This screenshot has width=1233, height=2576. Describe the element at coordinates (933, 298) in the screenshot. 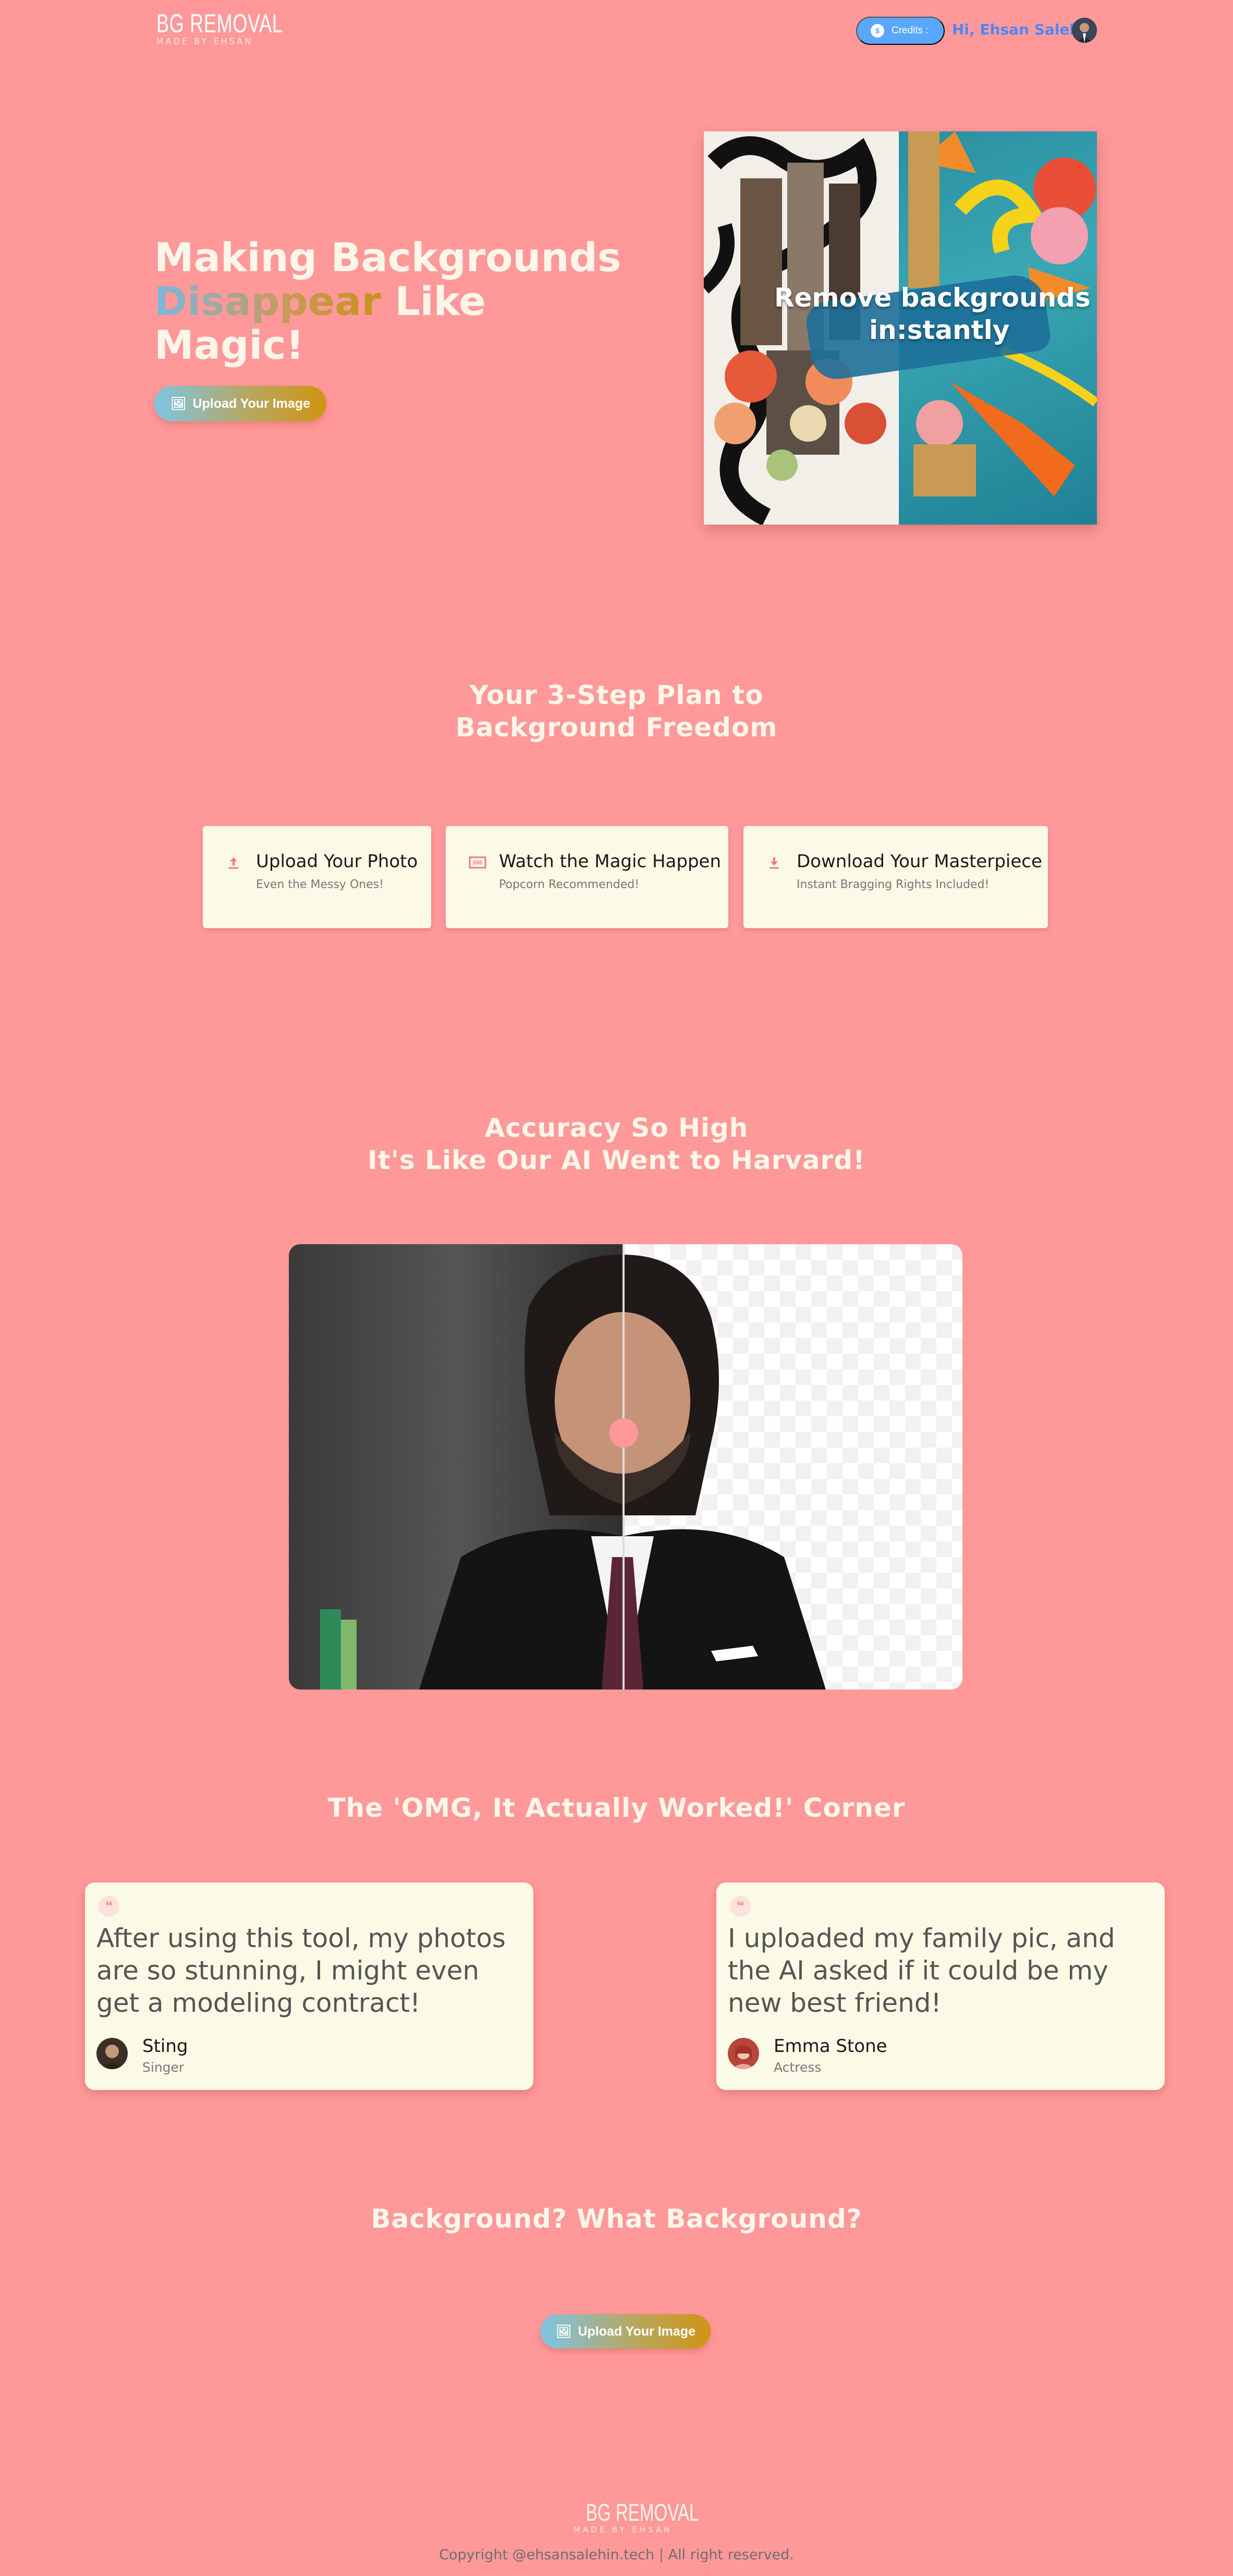

I see `hero-image-text-1: Remove backgrounds` at that location.